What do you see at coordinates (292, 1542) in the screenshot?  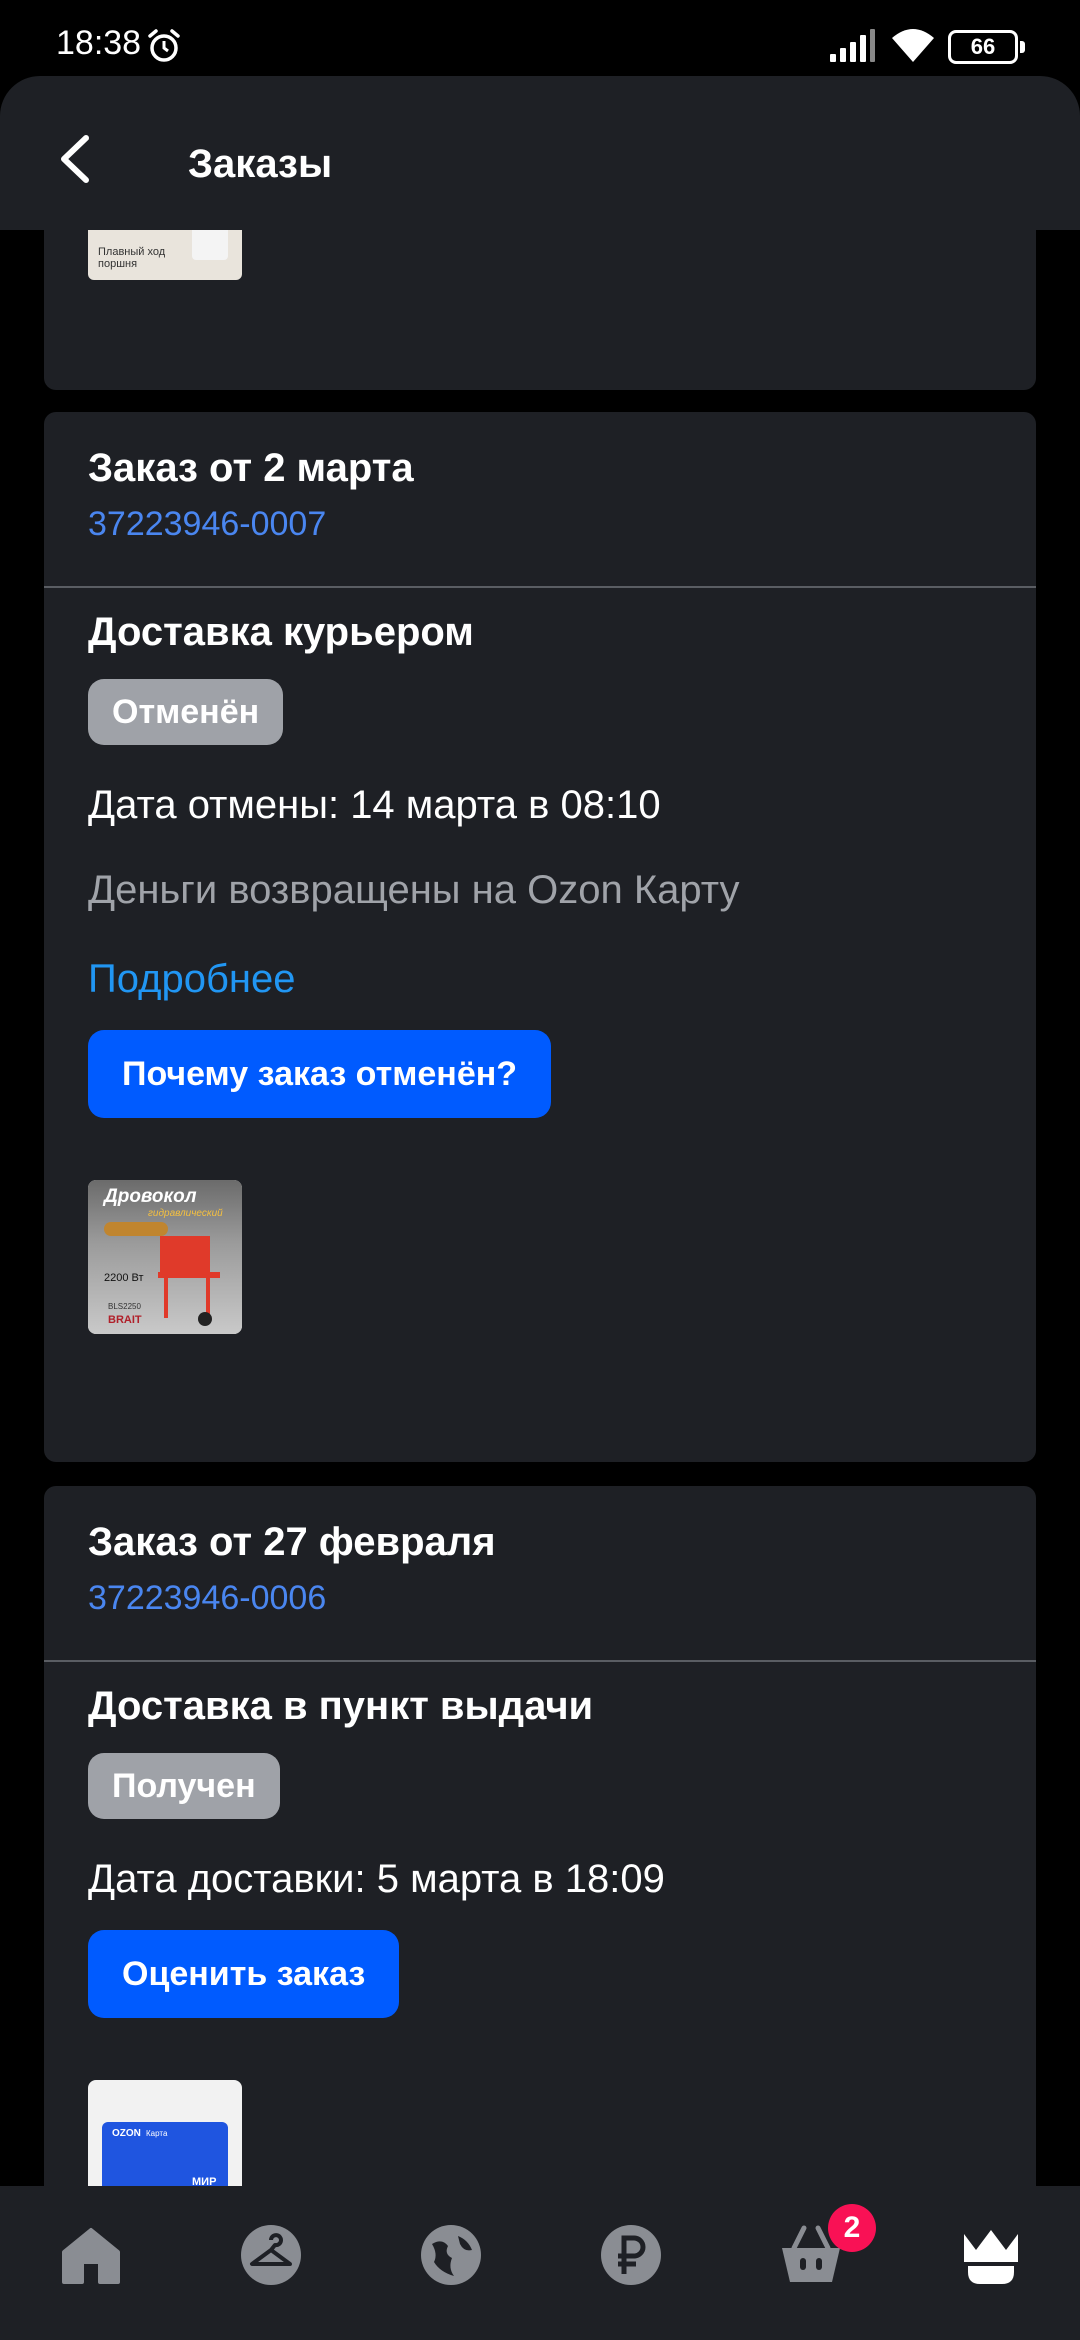 I see `order-title: Заказ от 27 февраля` at bounding box center [292, 1542].